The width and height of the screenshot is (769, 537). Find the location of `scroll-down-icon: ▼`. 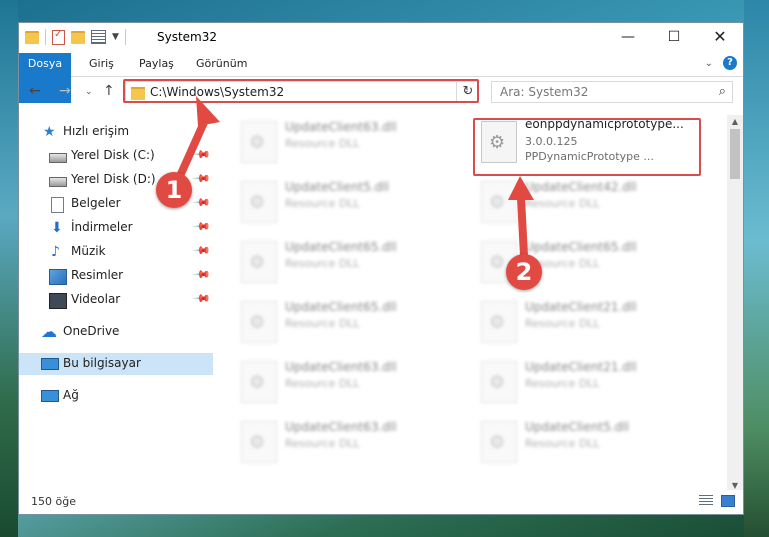

scroll-down-icon: ▼ is located at coordinates (735, 485).